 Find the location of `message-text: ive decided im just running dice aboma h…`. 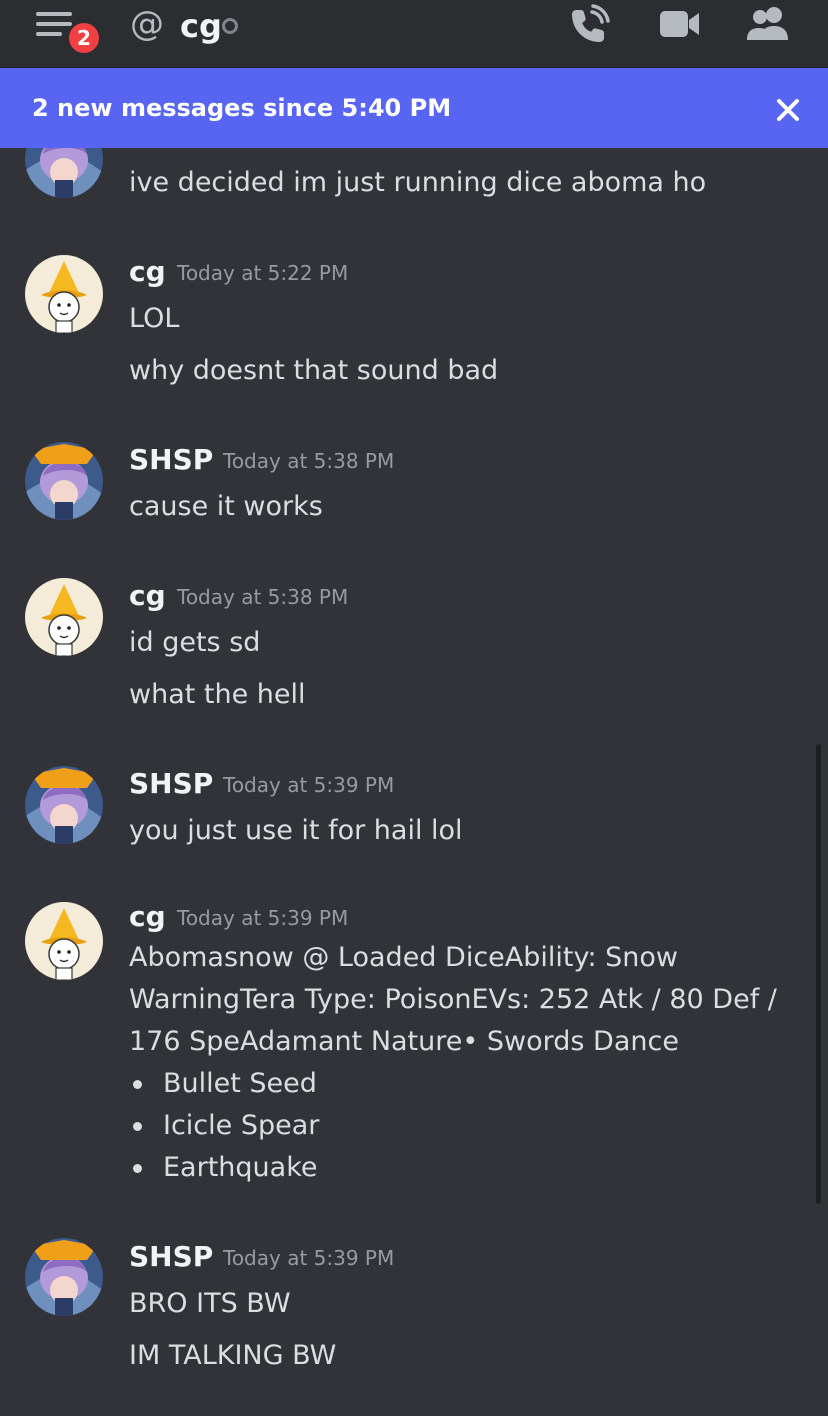

message-text: ive decided im just running dice aboma h… is located at coordinates (418, 182).